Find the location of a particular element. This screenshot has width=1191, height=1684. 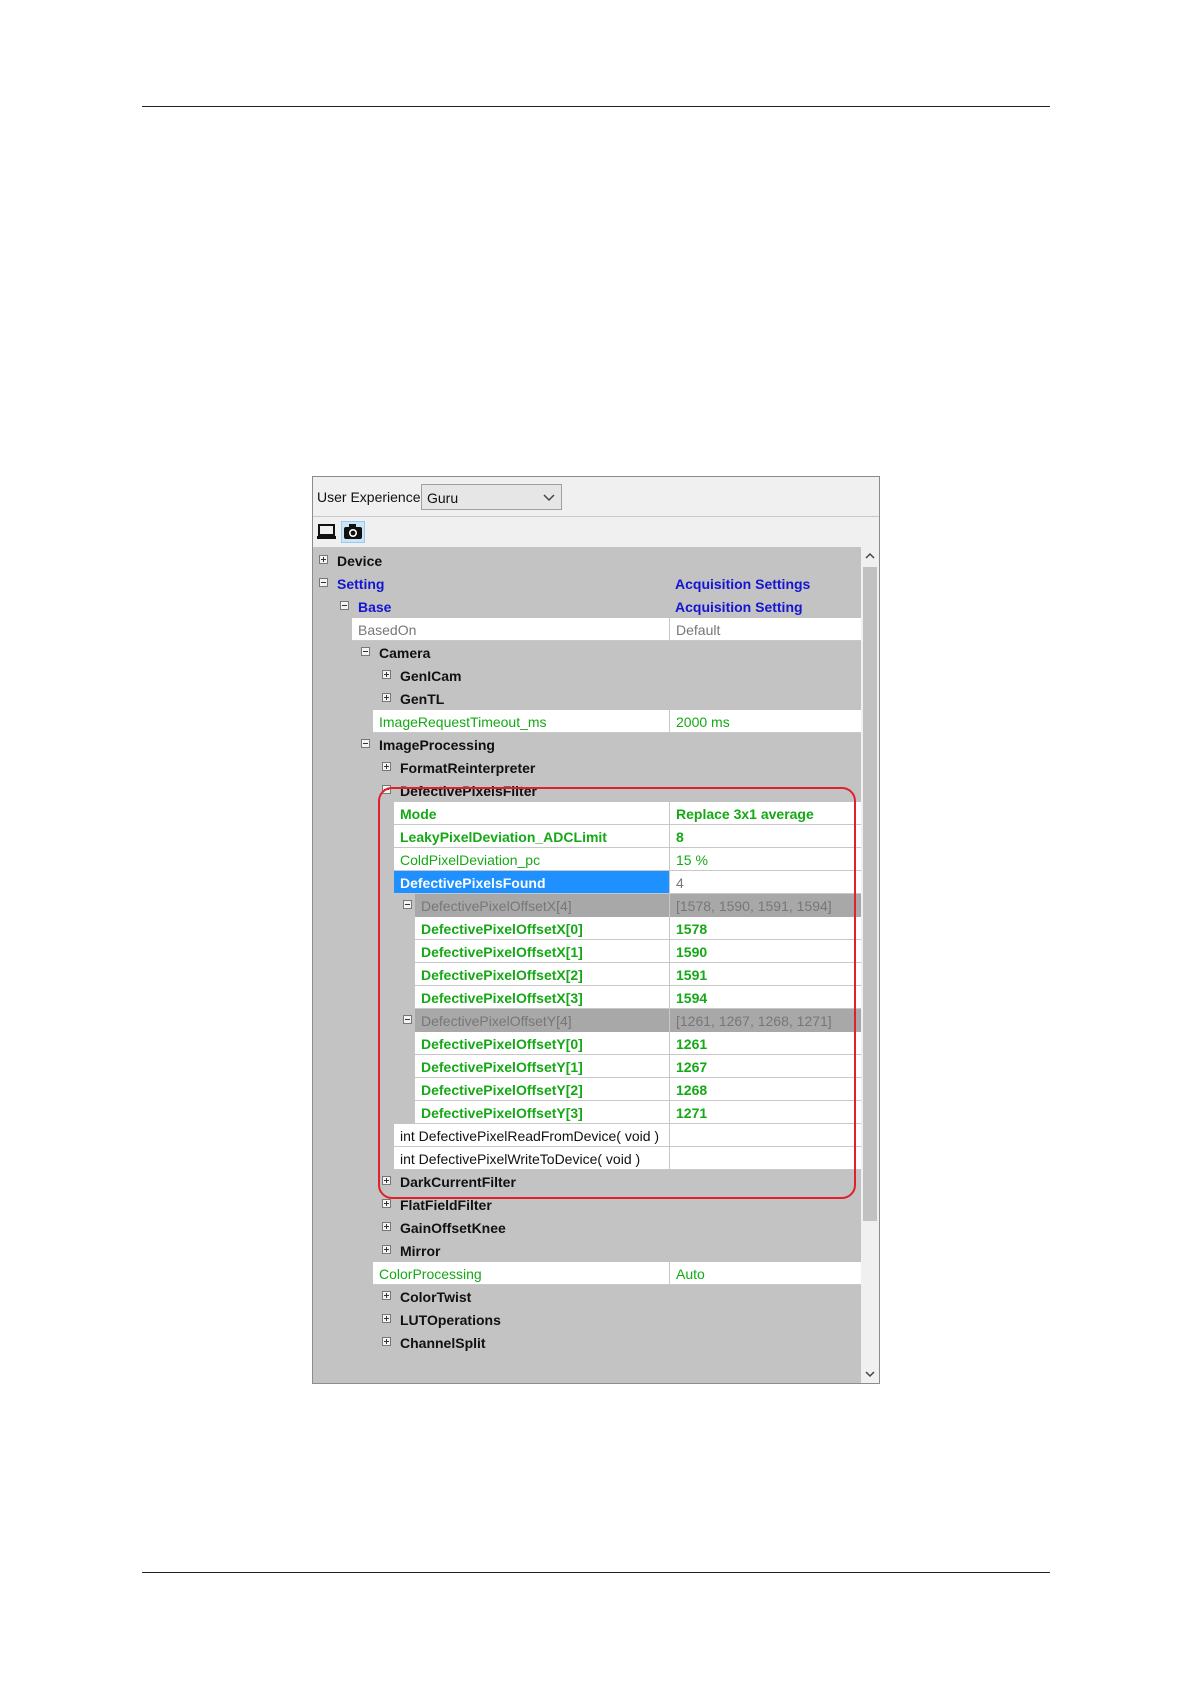

tree-row: GenTL is located at coordinates (587, 698).